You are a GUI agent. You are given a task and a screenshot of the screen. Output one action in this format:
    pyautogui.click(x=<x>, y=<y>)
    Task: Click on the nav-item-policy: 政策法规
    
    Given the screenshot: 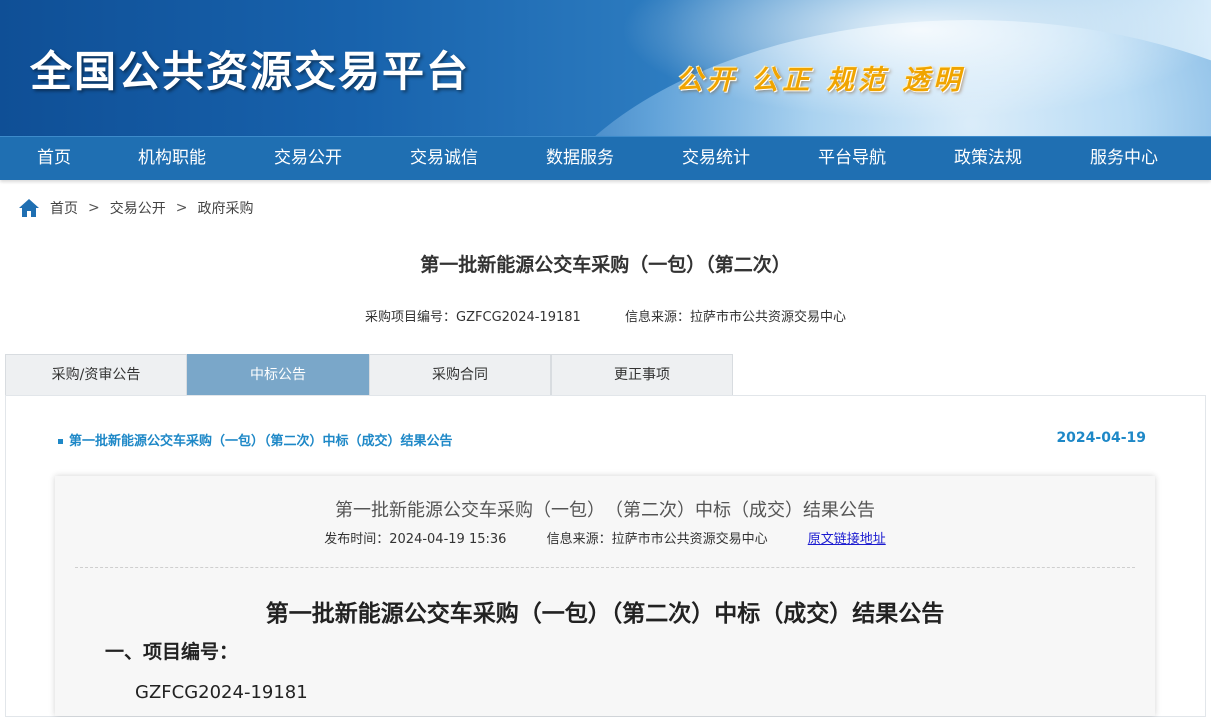 What is the action you would take?
    pyautogui.click(x=988, y=158)
    